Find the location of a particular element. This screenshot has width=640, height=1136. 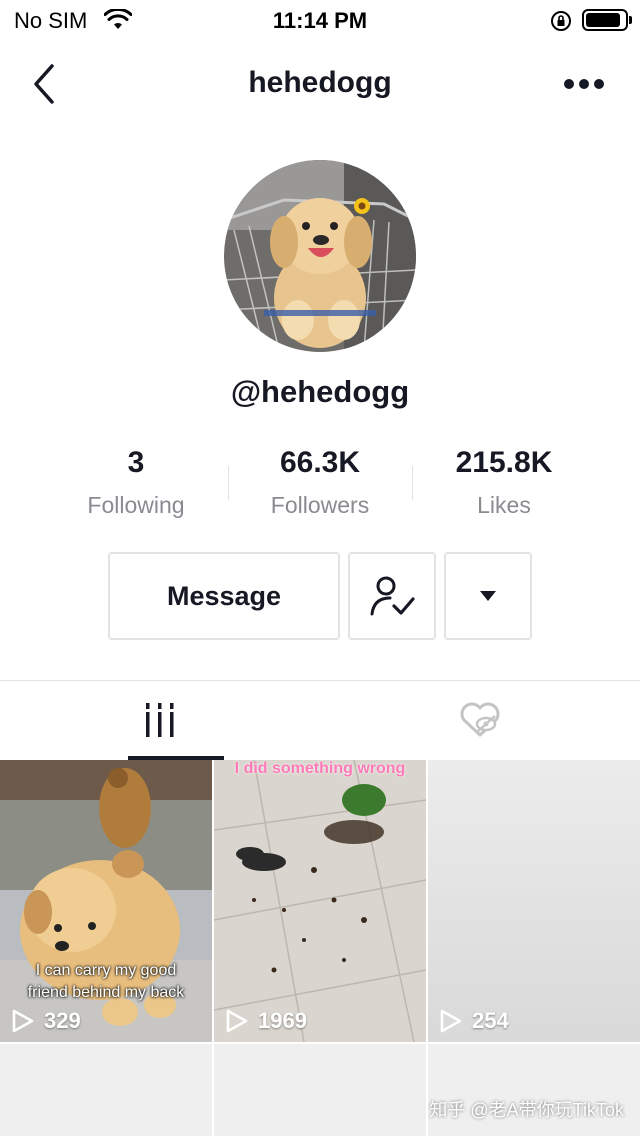

nav-bar: hehedogg is located at coordinates (320, 84).